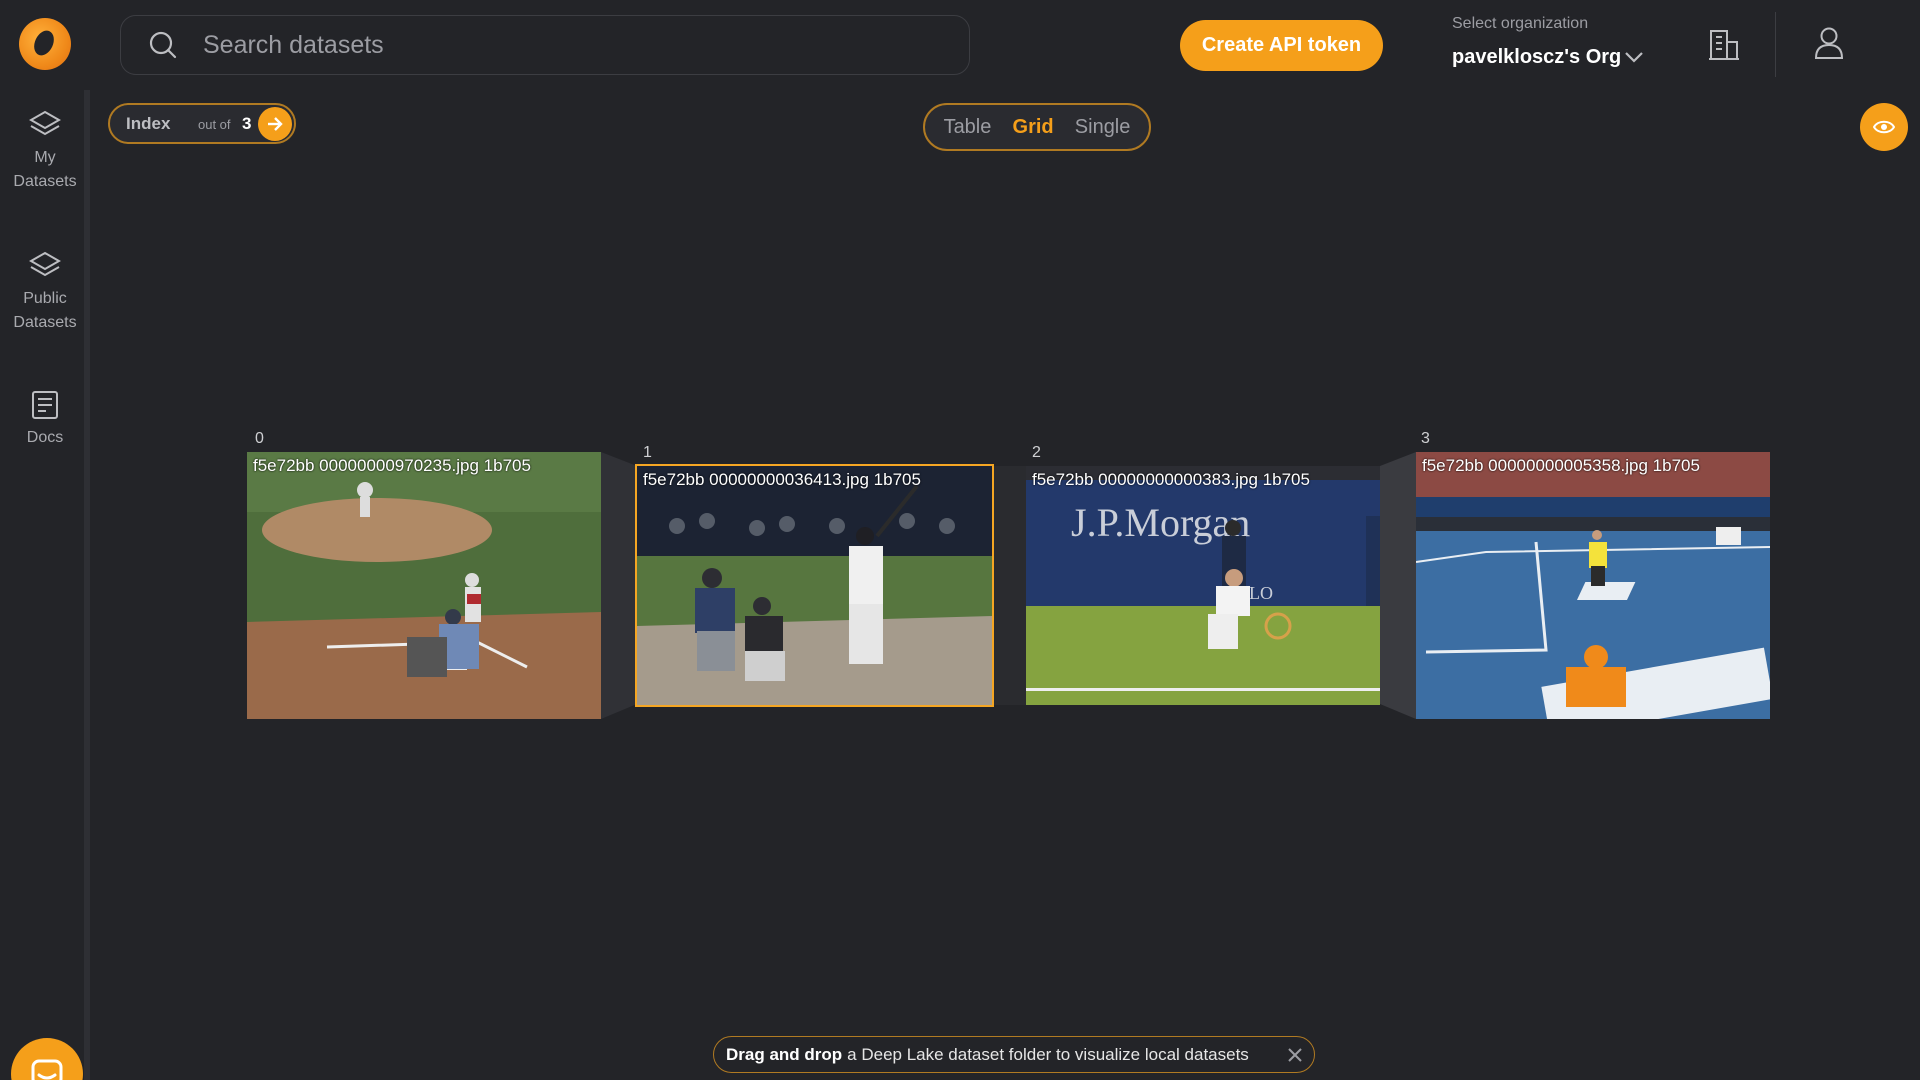  Describe the element at coordinates (45, 157) in the screenshot. I see `sidebar-item-label: My` at that location.